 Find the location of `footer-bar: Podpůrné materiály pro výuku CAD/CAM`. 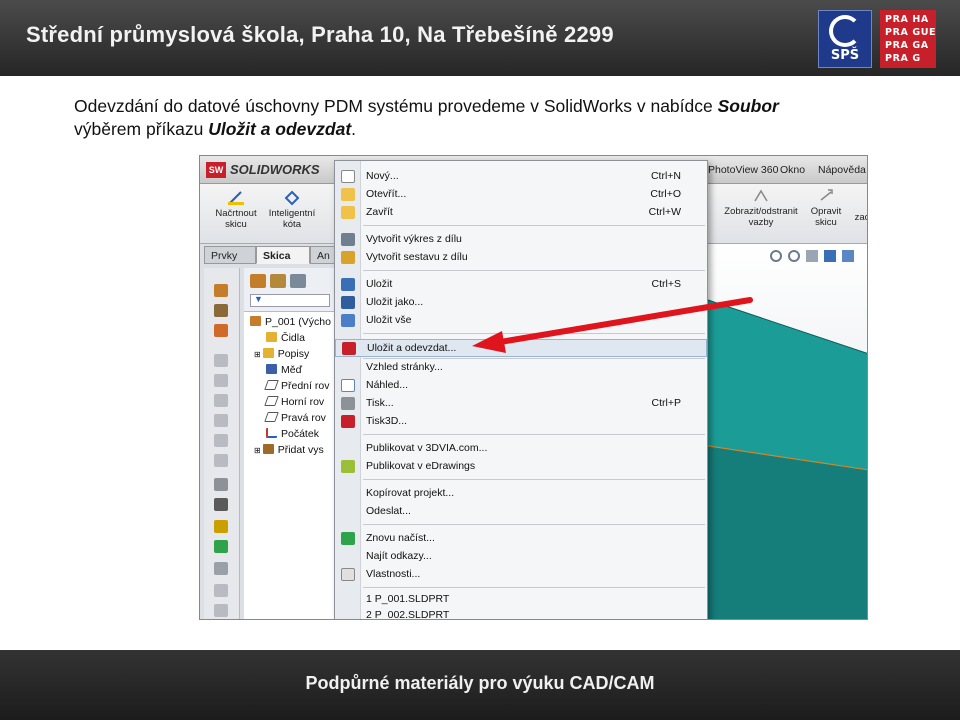

footer-bar: Podpůrné materiály pro výuku CAD/CAM is located at coordinates (480, 685).